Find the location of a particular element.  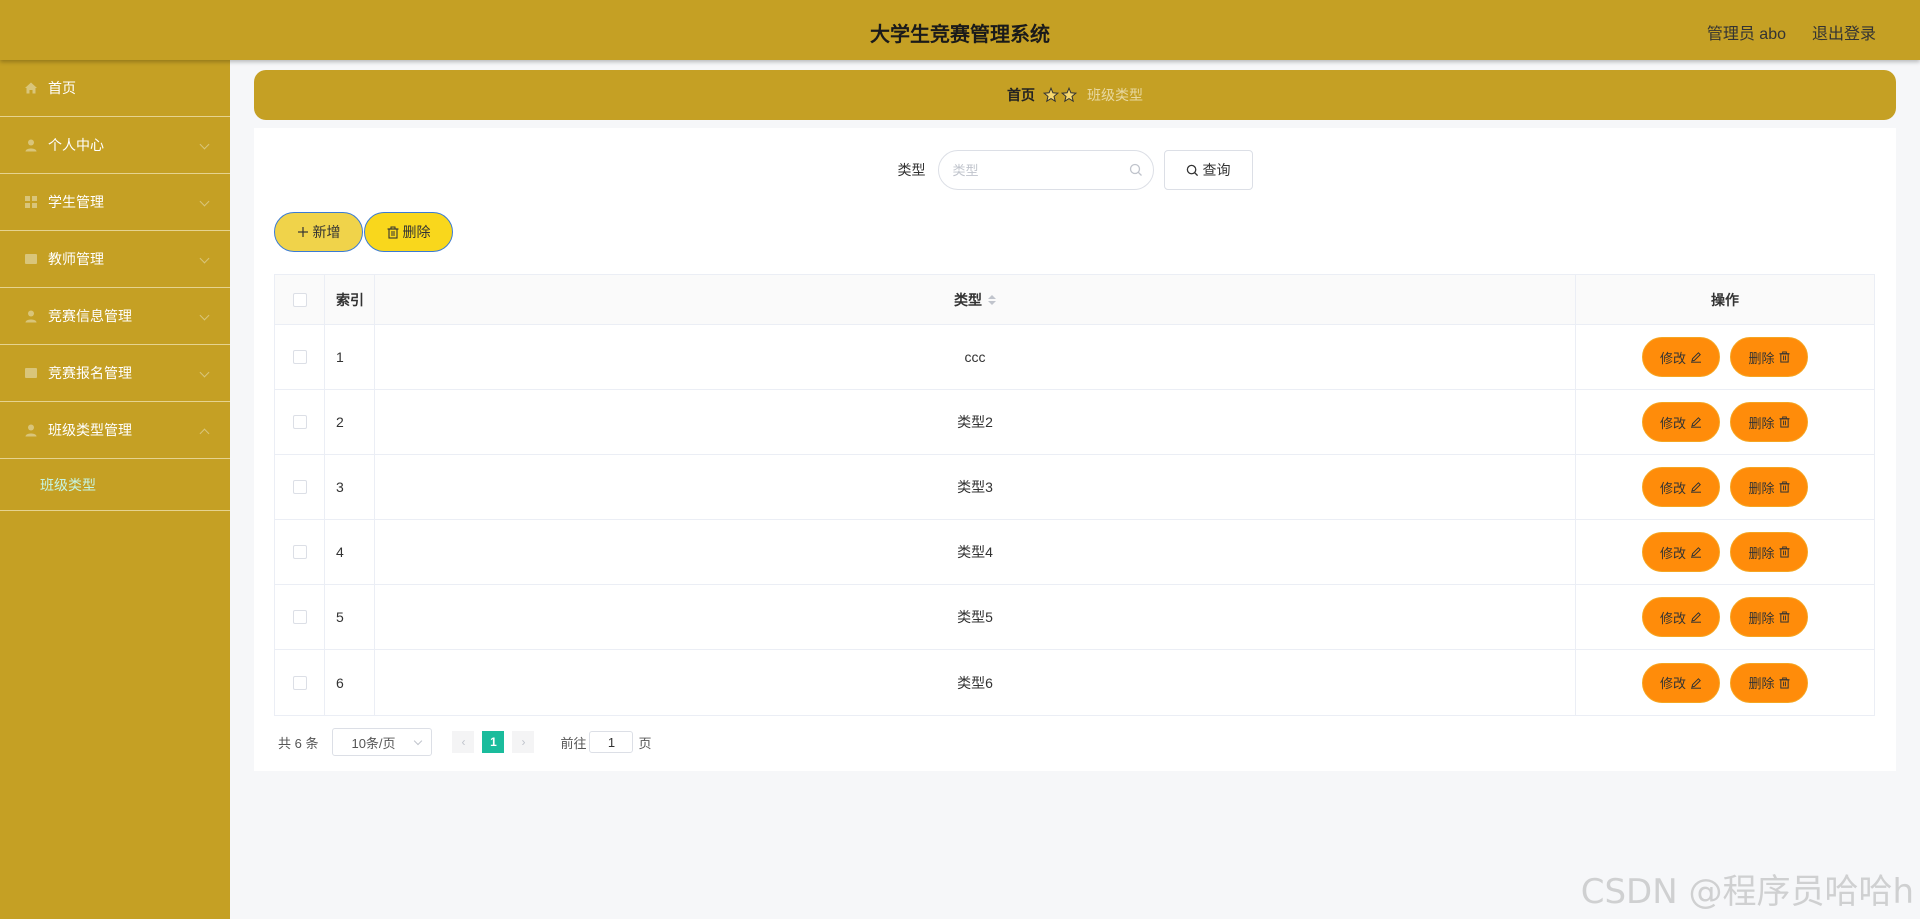

sidebar-item-home: 首页 is located at coordinates (115, 88).